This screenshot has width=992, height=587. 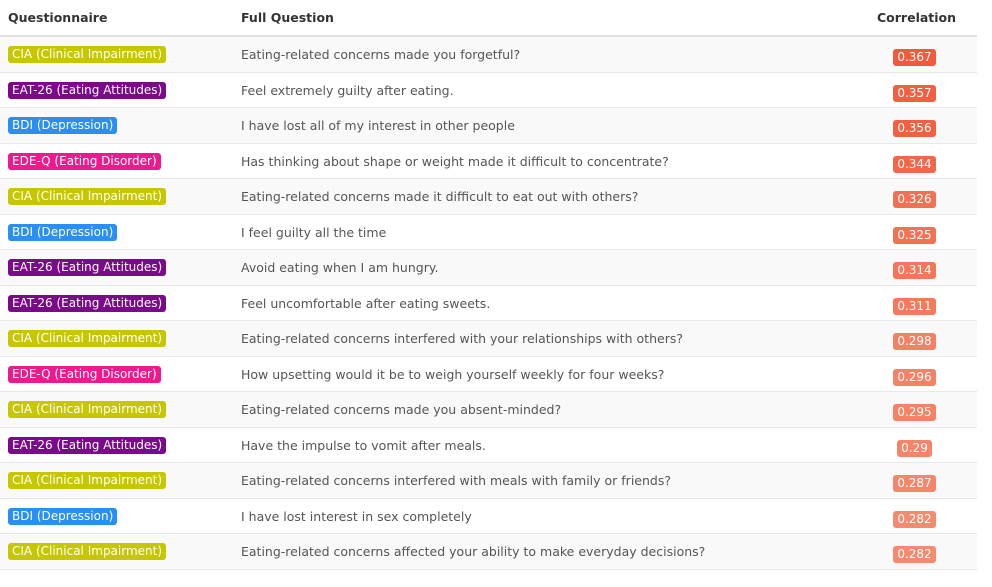 What do you see at coordinates (488, 18) in the screenshot?
I see `table-header: Questionnaire Full Question Correlation` at bounding box center [488, 18].